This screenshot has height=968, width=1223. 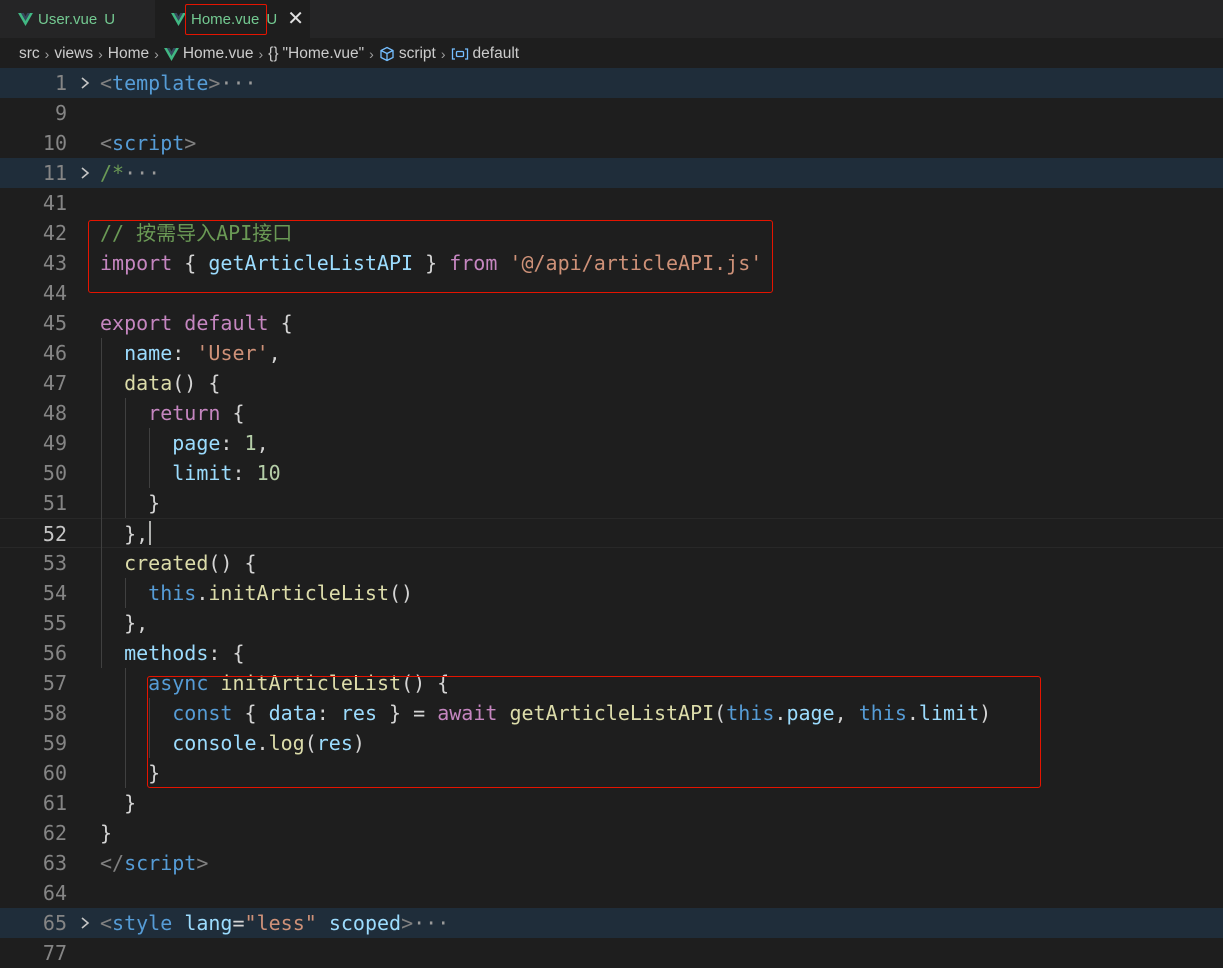 I want to click on line-number: 10, so click(x=54, y=143).